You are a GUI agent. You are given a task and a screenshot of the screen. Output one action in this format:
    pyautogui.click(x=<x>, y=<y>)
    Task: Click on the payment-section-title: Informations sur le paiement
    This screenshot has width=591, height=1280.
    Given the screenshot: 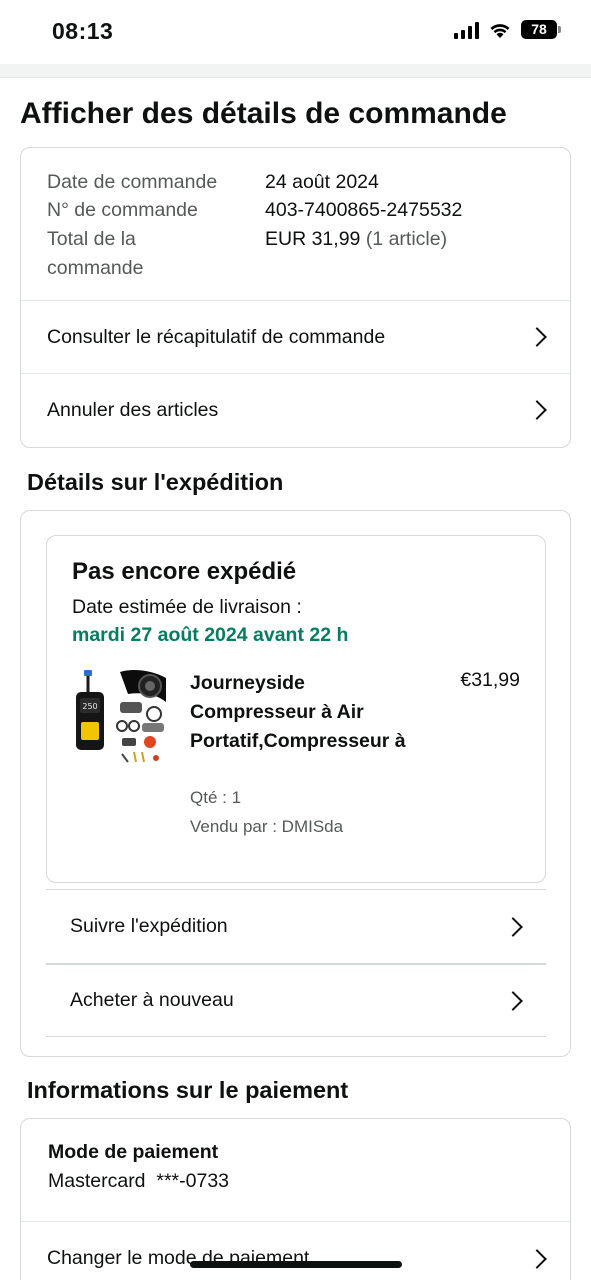 What is the action you would take?
    pyautogui.click(x=188, y=1090)
    